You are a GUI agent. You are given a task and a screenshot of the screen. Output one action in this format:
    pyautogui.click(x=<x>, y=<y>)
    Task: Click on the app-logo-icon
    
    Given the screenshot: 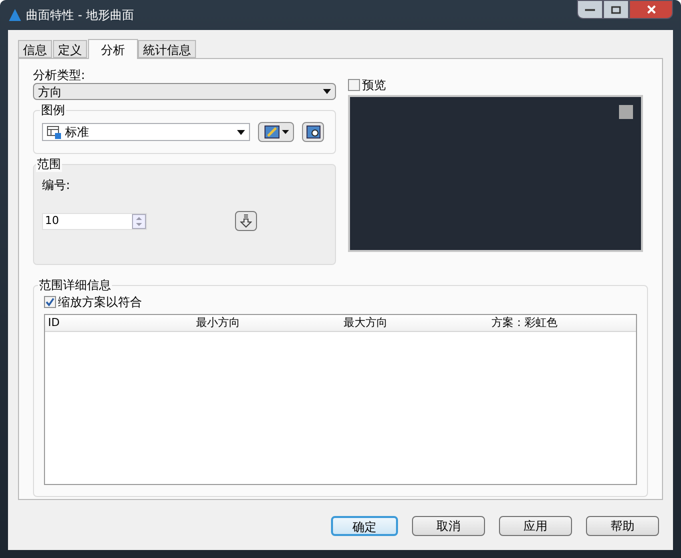 What is the action you would take?
    pyautogui.click(x=15, y=15)
    